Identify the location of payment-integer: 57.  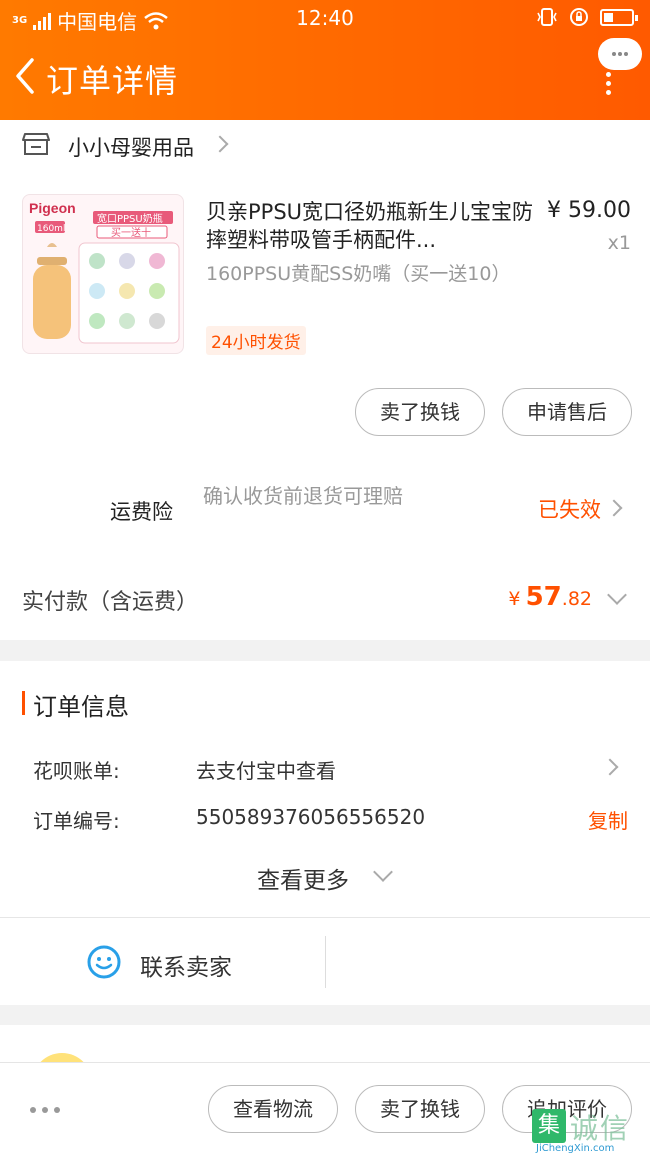
(543, 597).